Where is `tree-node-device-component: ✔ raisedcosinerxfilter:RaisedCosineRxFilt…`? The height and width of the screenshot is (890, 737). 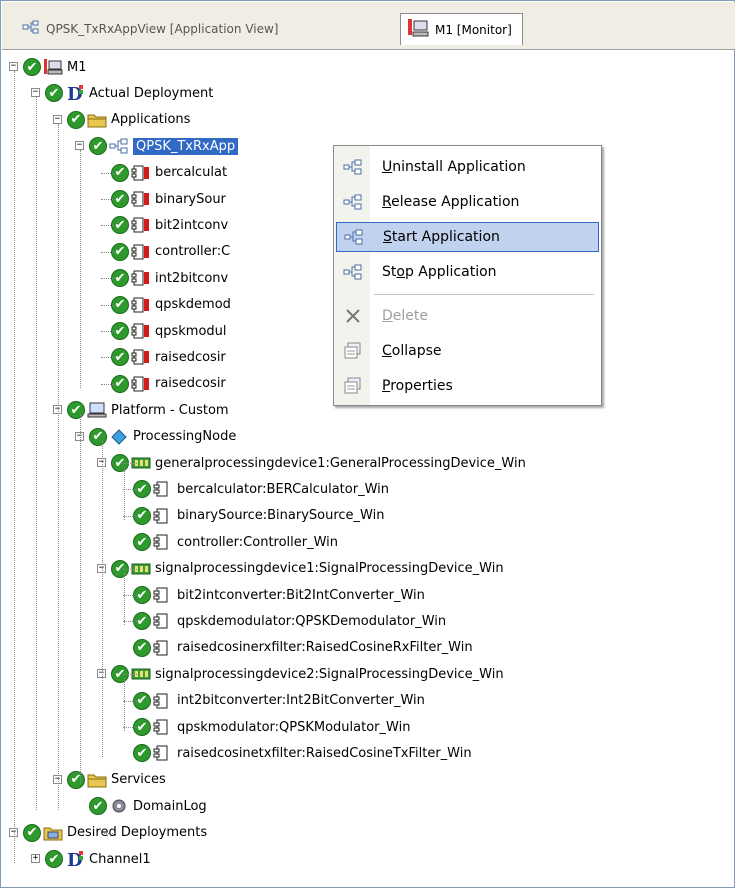
tree-node-device-component: ✔ raisedcosinerxfilter:RaisedCosineRxFilt… is located at coordinates (303, 648).